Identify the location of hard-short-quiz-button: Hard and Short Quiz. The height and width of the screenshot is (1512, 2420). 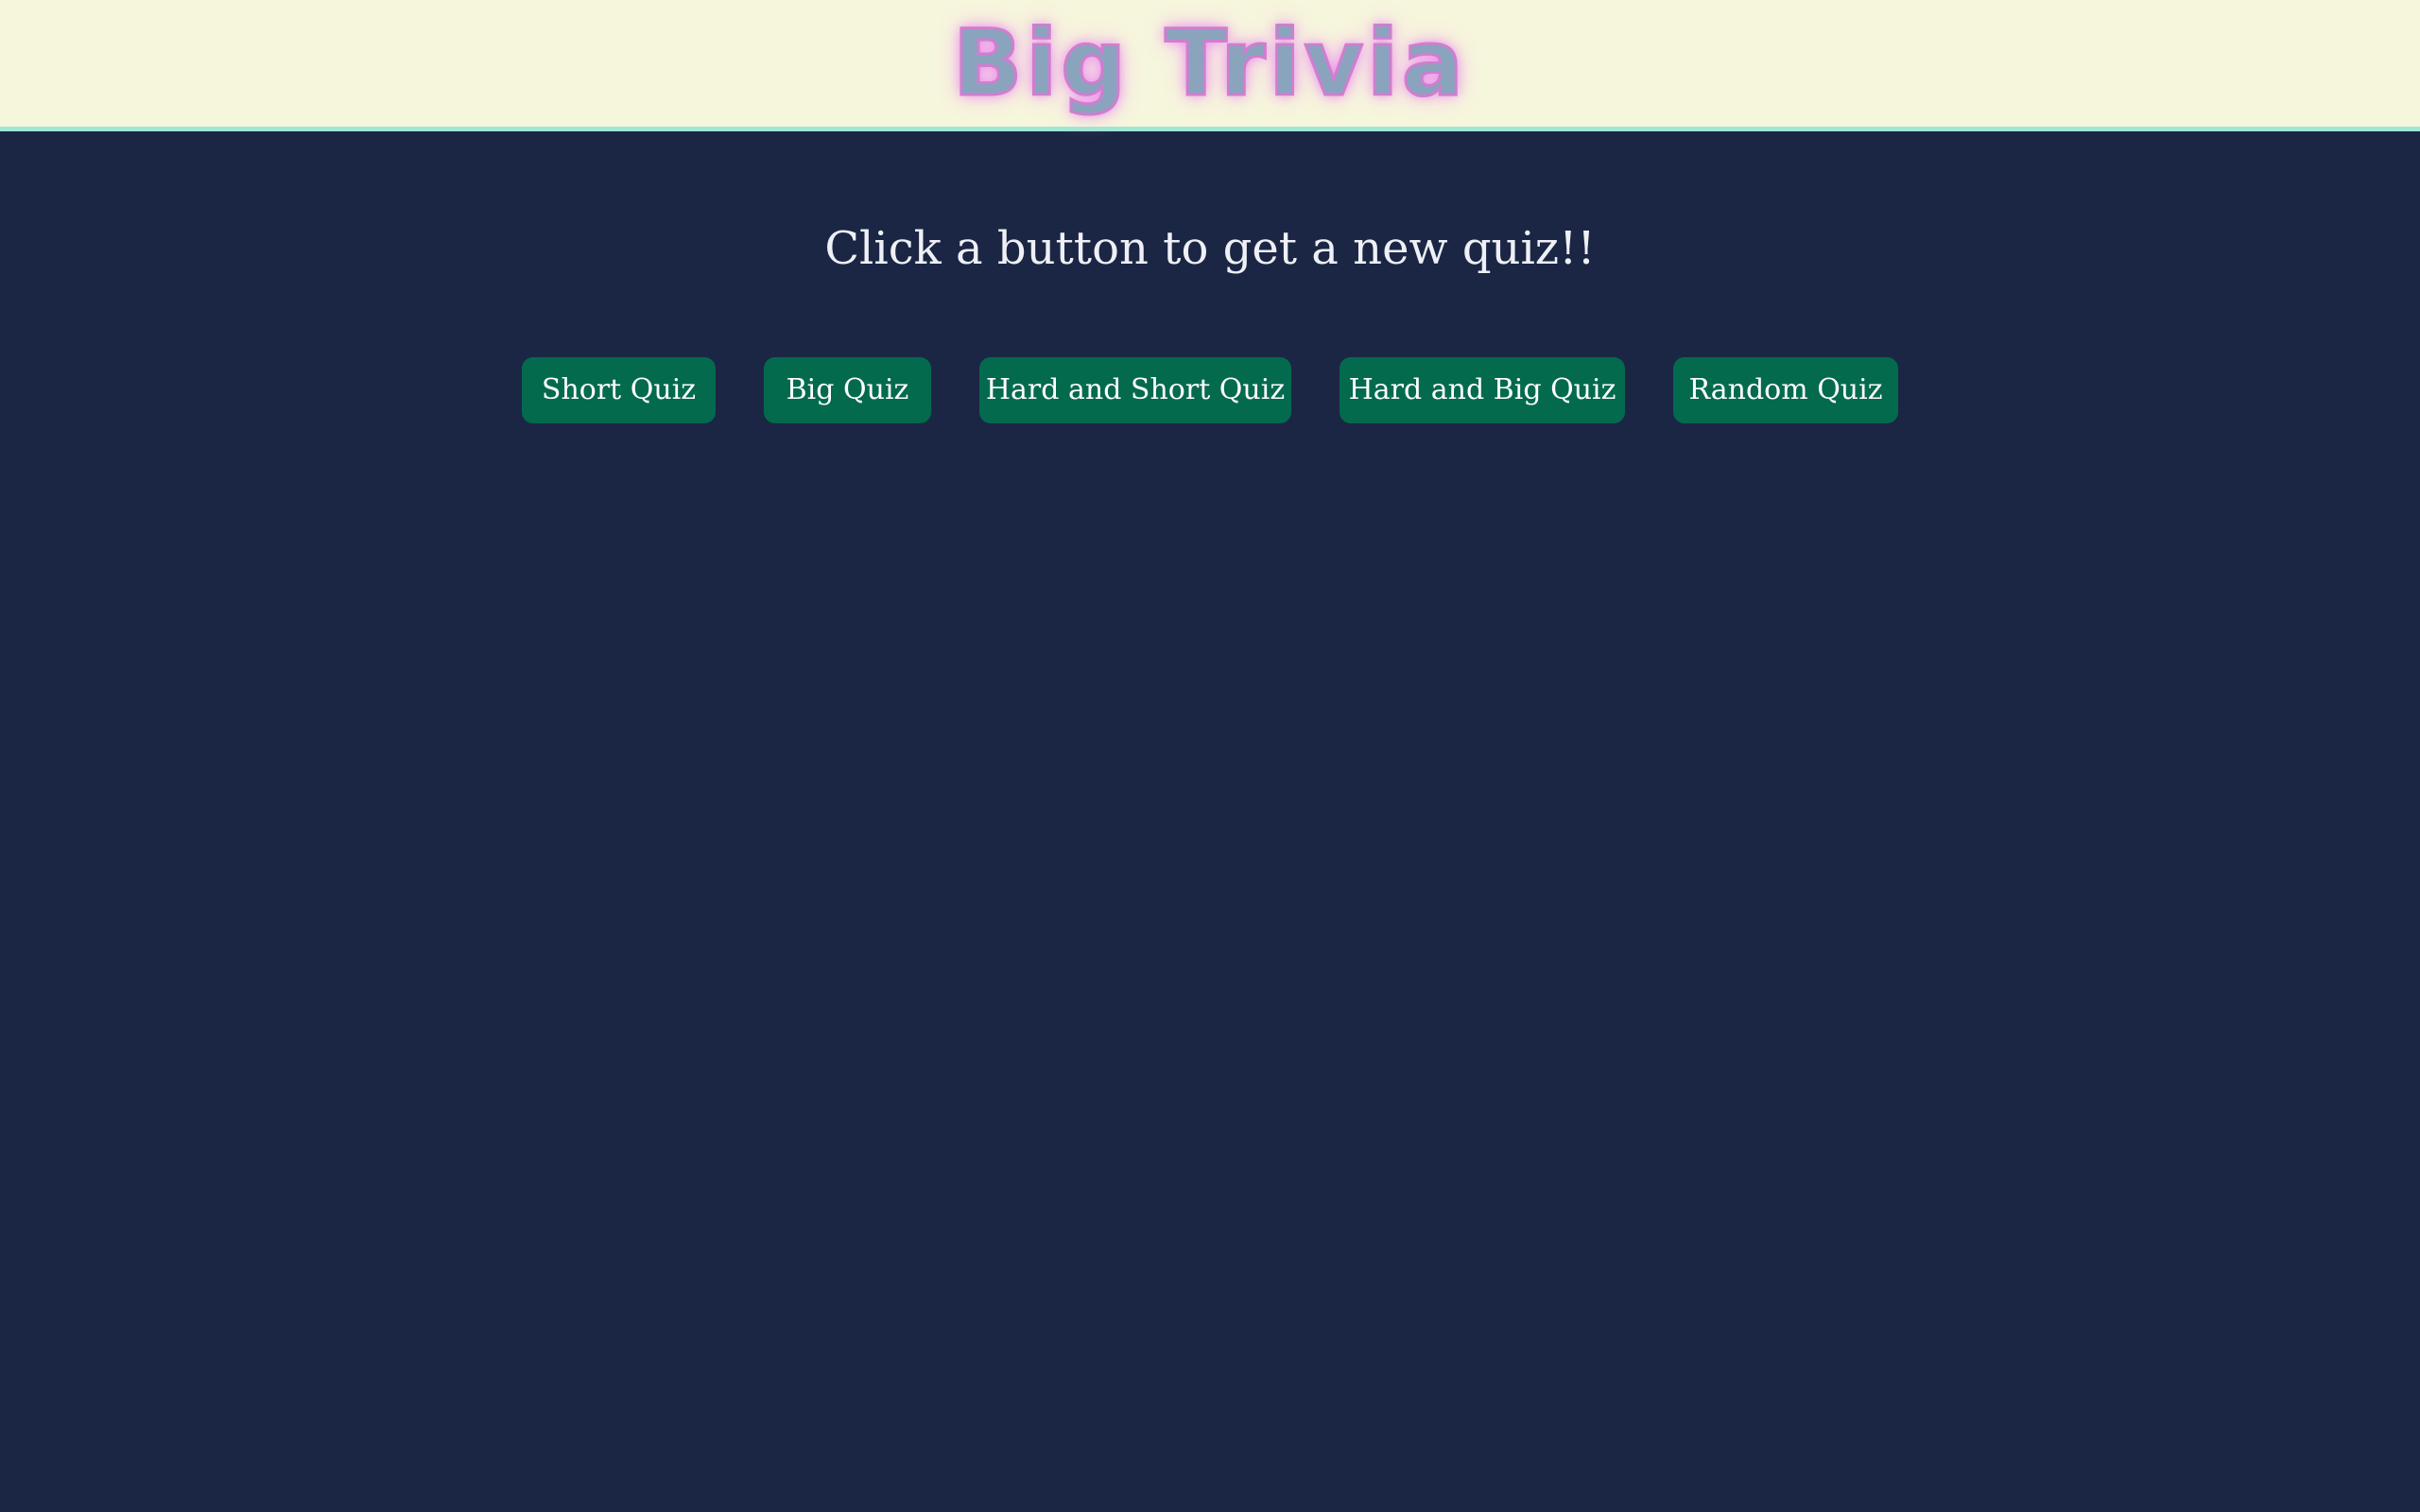
(1135, 390).